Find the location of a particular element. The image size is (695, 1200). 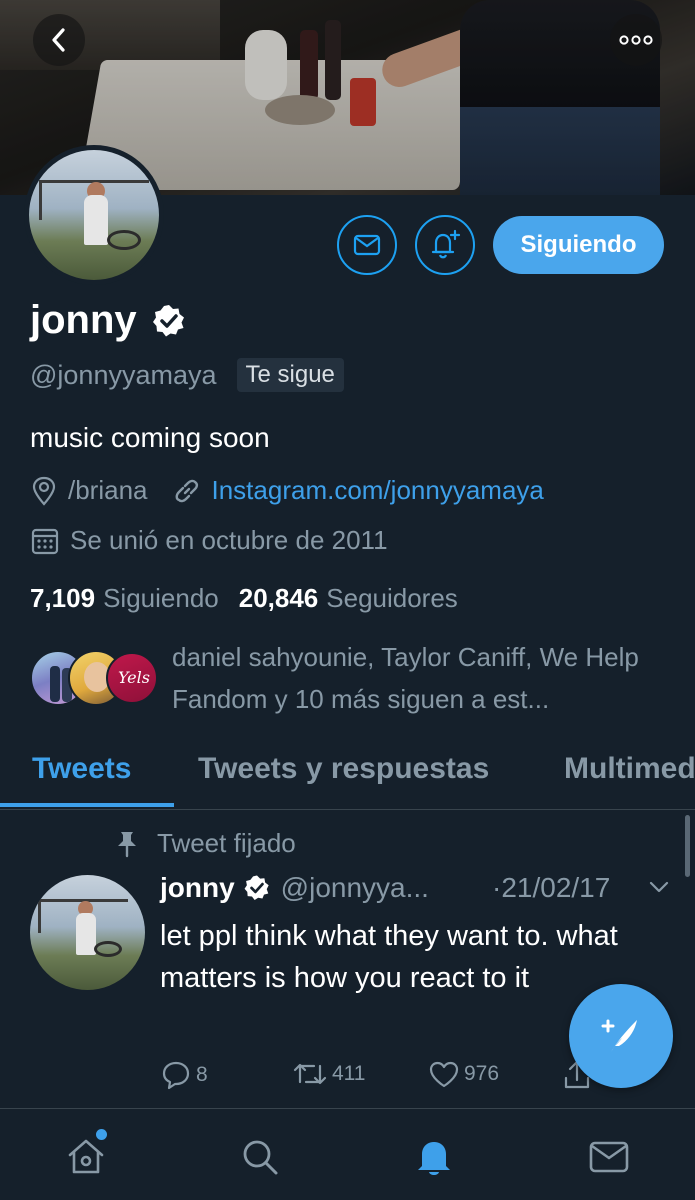

heart-icon is located at coordinates (444, 1074).